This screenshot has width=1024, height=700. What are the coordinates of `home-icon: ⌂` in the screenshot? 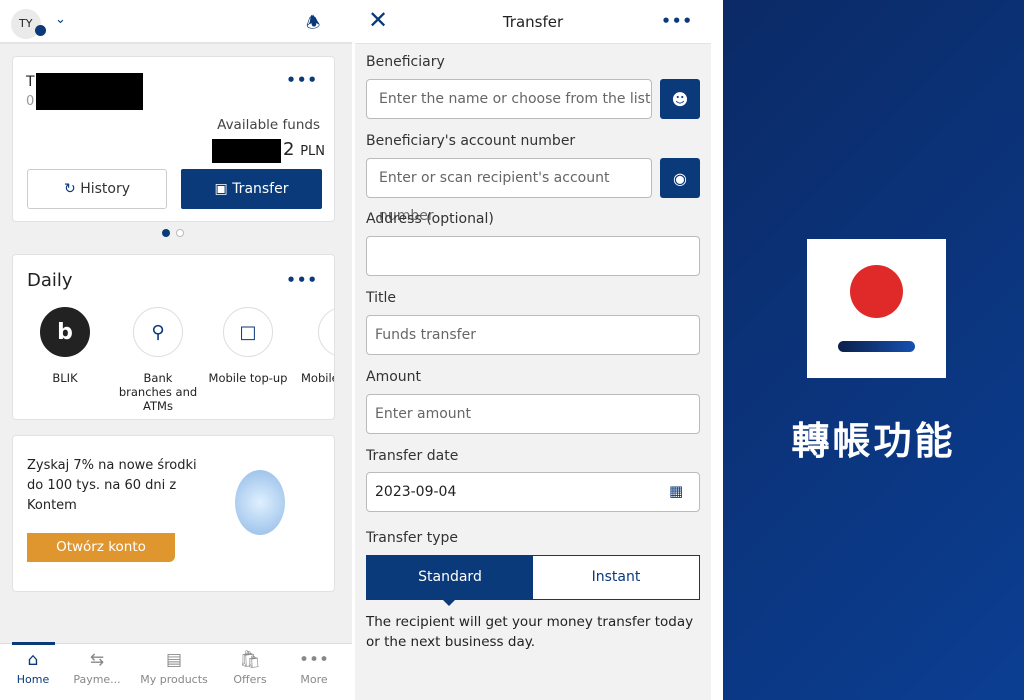 It's located at (33, 660).